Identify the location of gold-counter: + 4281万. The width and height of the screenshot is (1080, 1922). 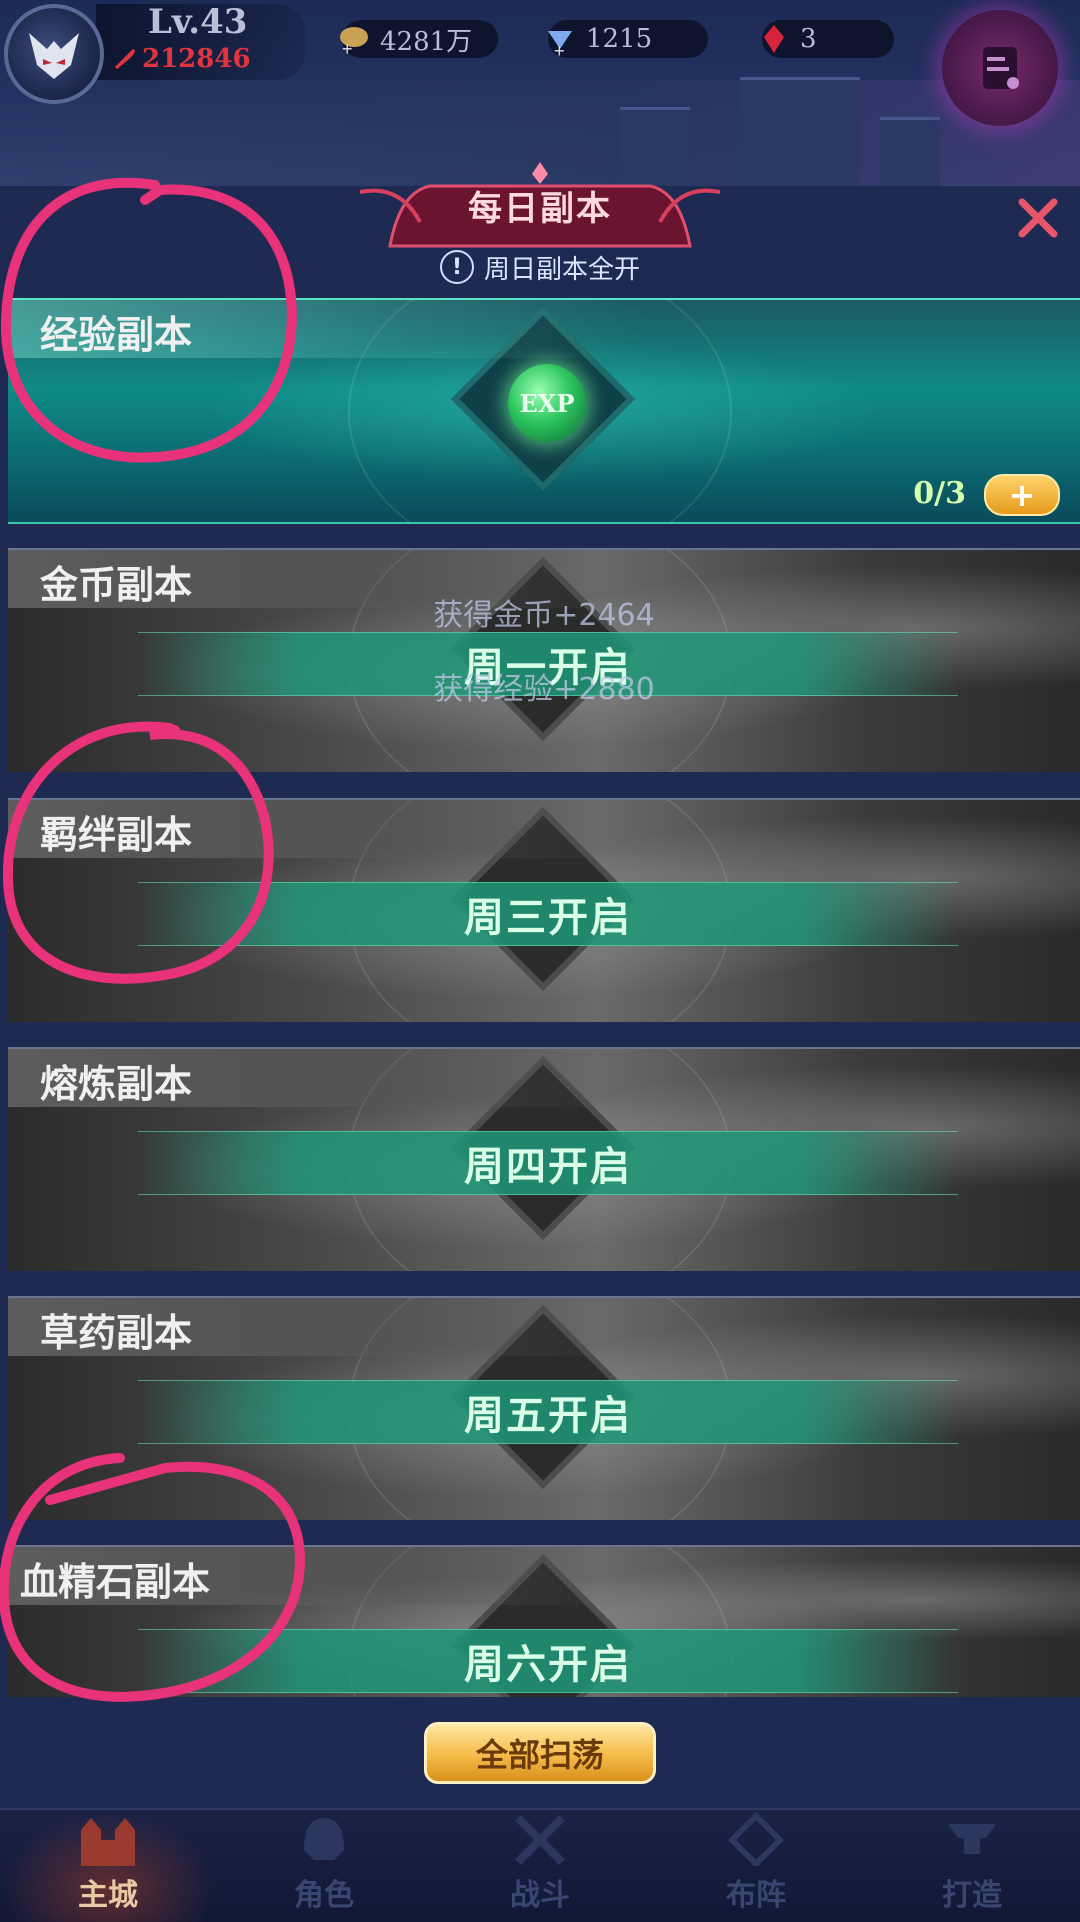
(419, 39).